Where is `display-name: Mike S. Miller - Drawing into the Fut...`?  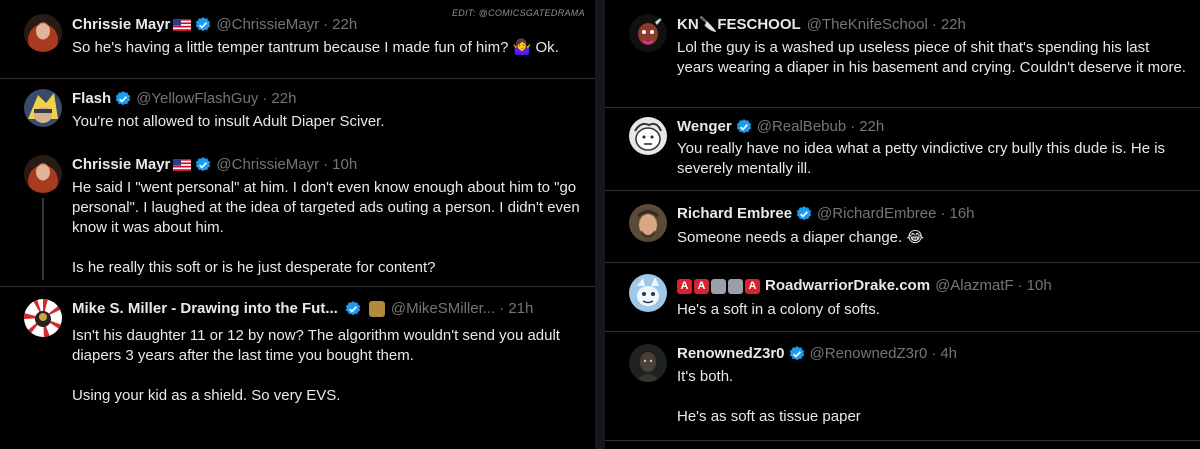
display-name: Mike S. Miller - Drawing into the Fut... is located at coordinates (205, 309).